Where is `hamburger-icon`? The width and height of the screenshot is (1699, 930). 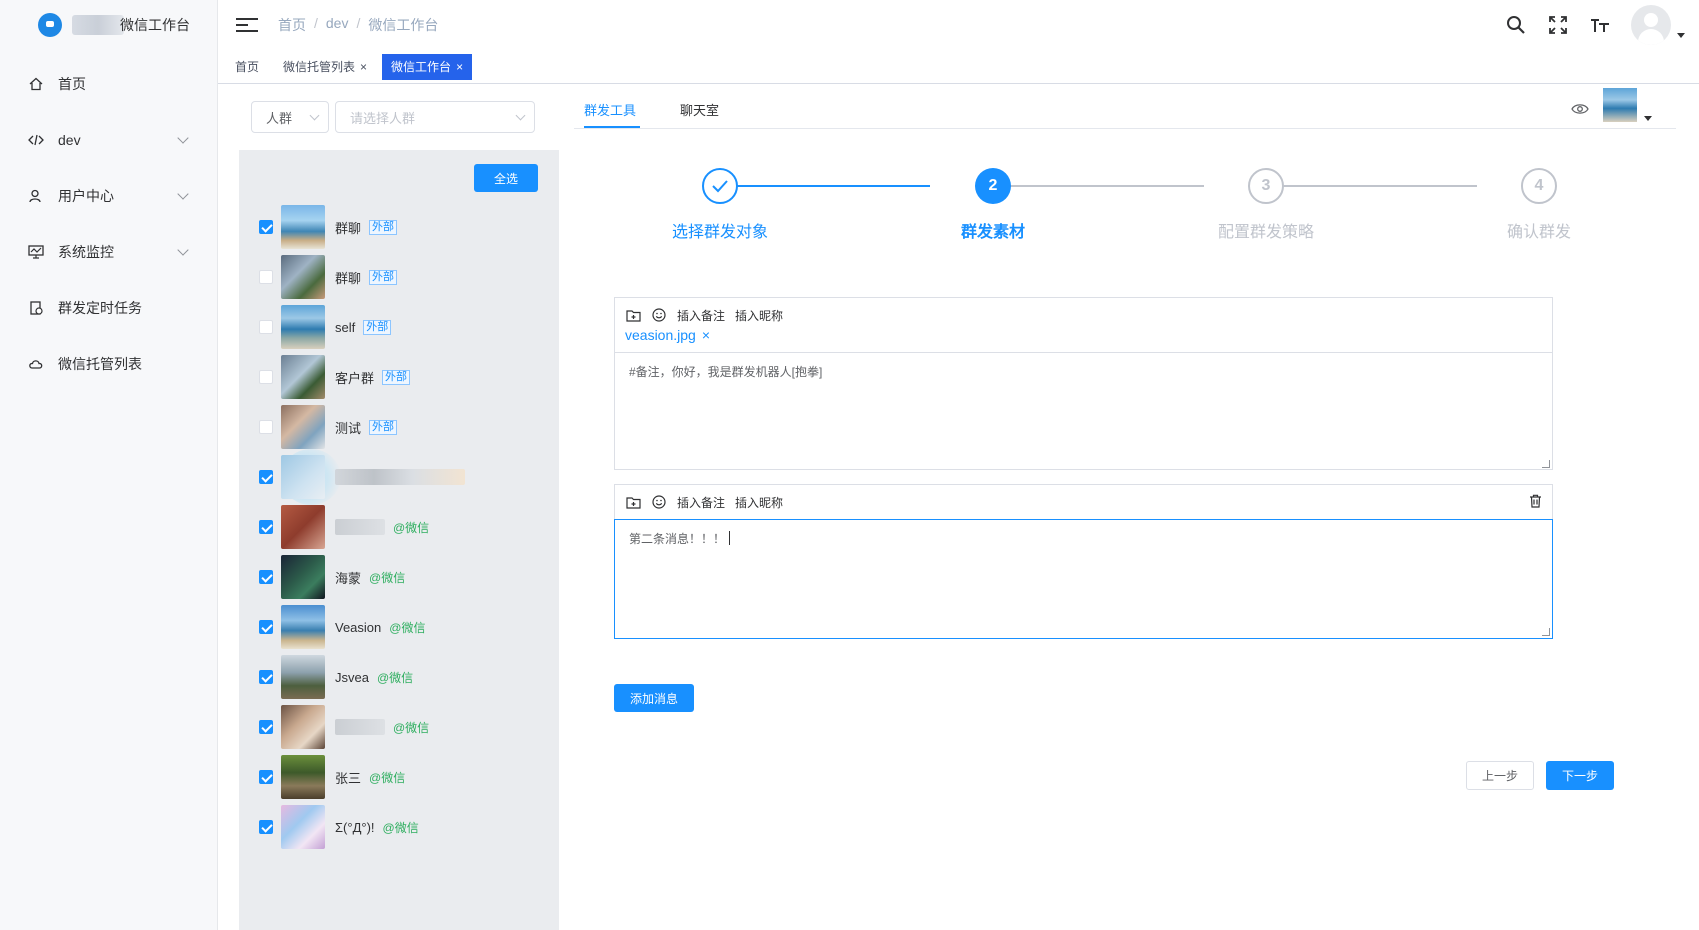 hamburger-icon is located at coordinates (247, 25).